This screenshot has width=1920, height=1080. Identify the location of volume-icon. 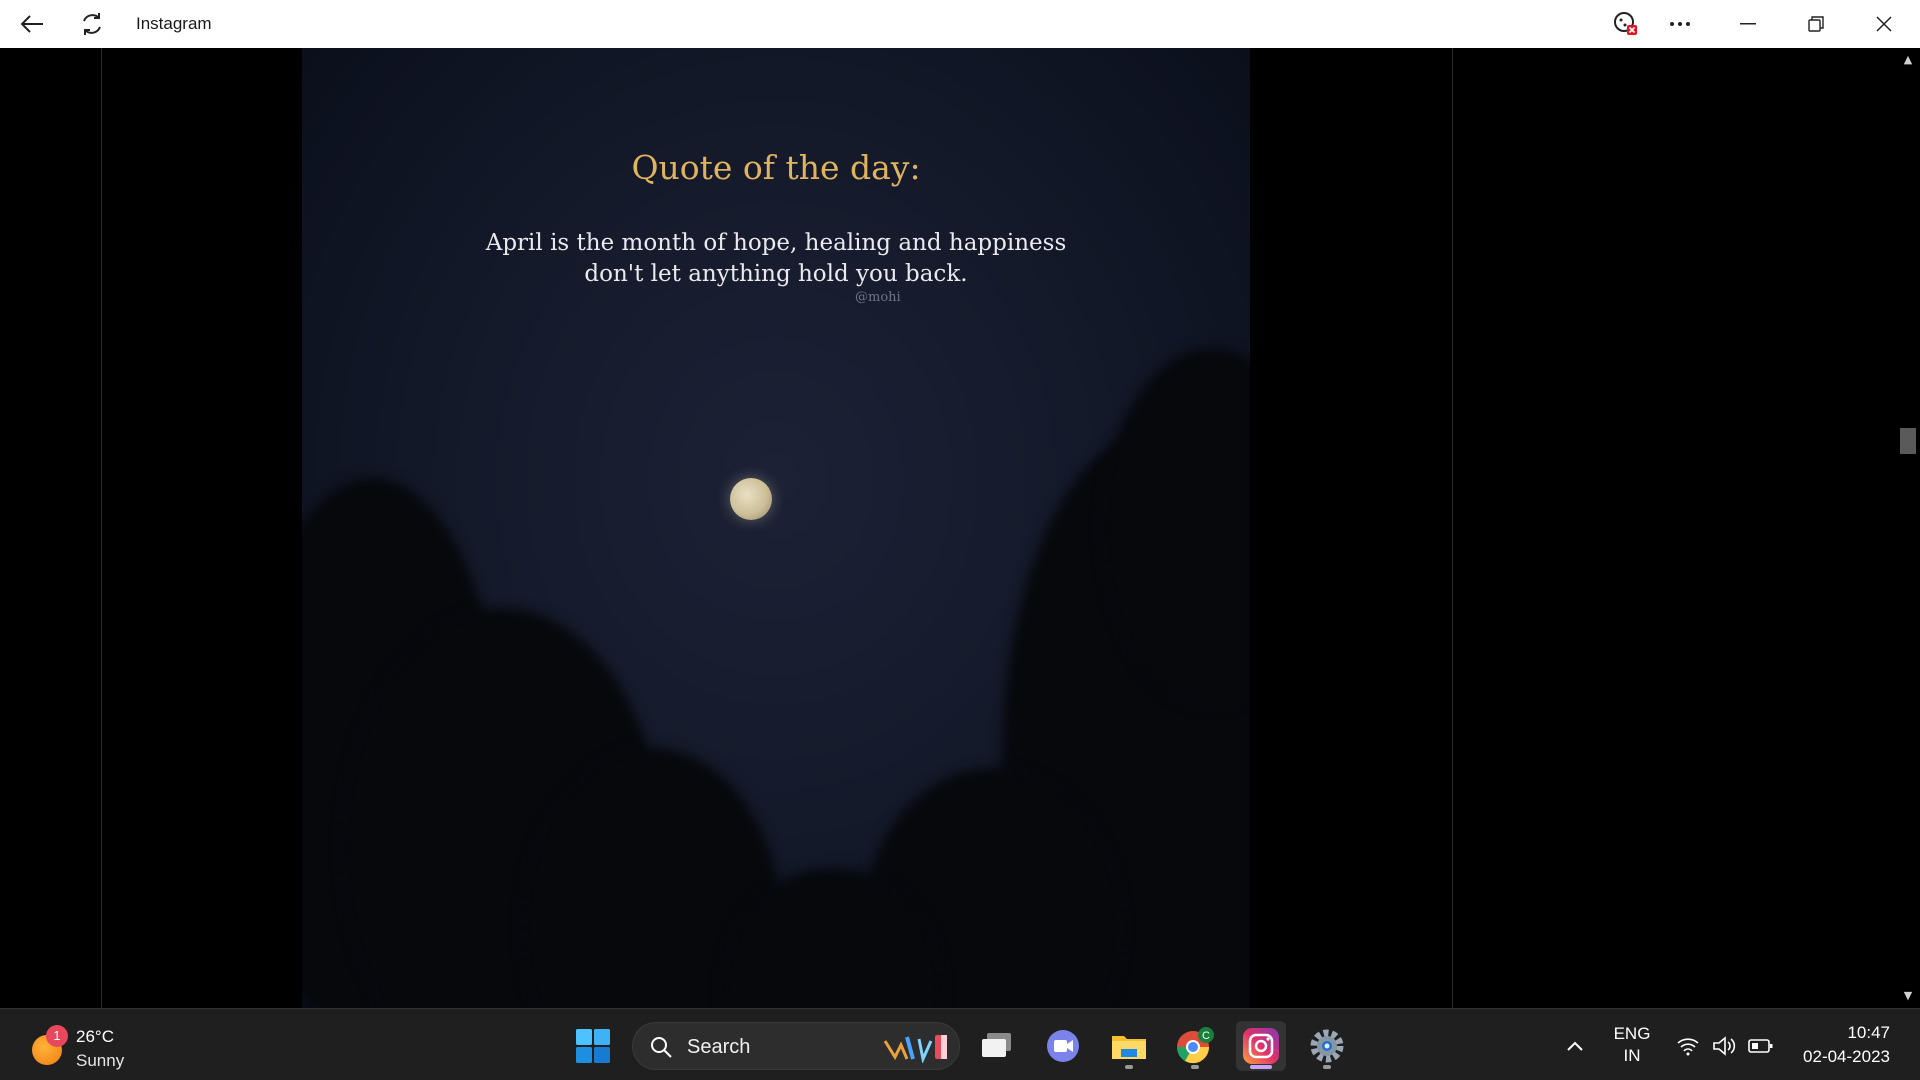
(1724, 1046).